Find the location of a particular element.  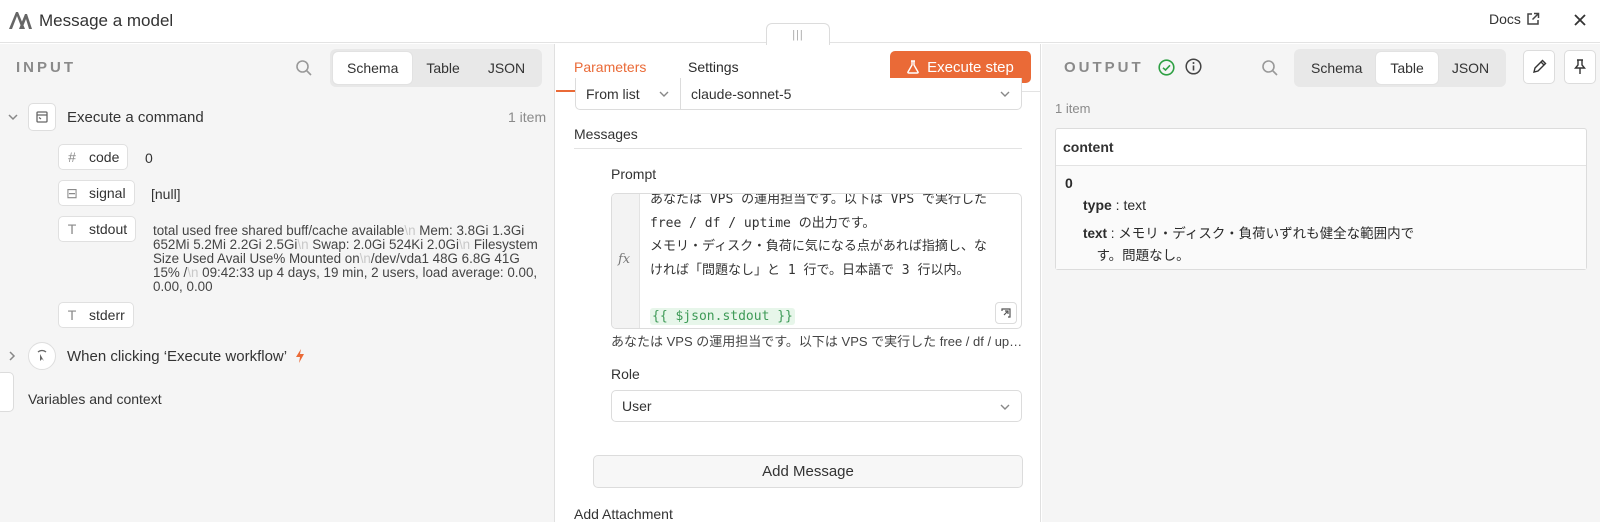

prompt-label: Prompt is located at coordinates (634, 174).